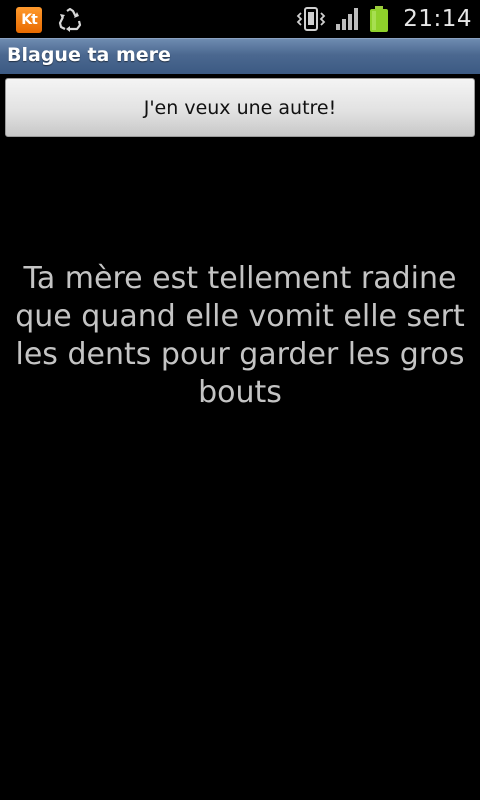  I want to click on app-title: Blague ta mere, so click(89, 55).